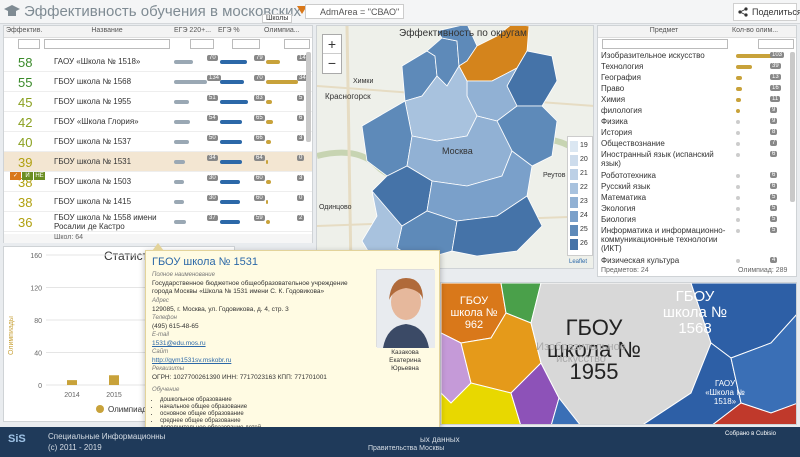  Describe the element at coordinates (308, 97) in the screenshot. I see `table-scrollbar` at that location.